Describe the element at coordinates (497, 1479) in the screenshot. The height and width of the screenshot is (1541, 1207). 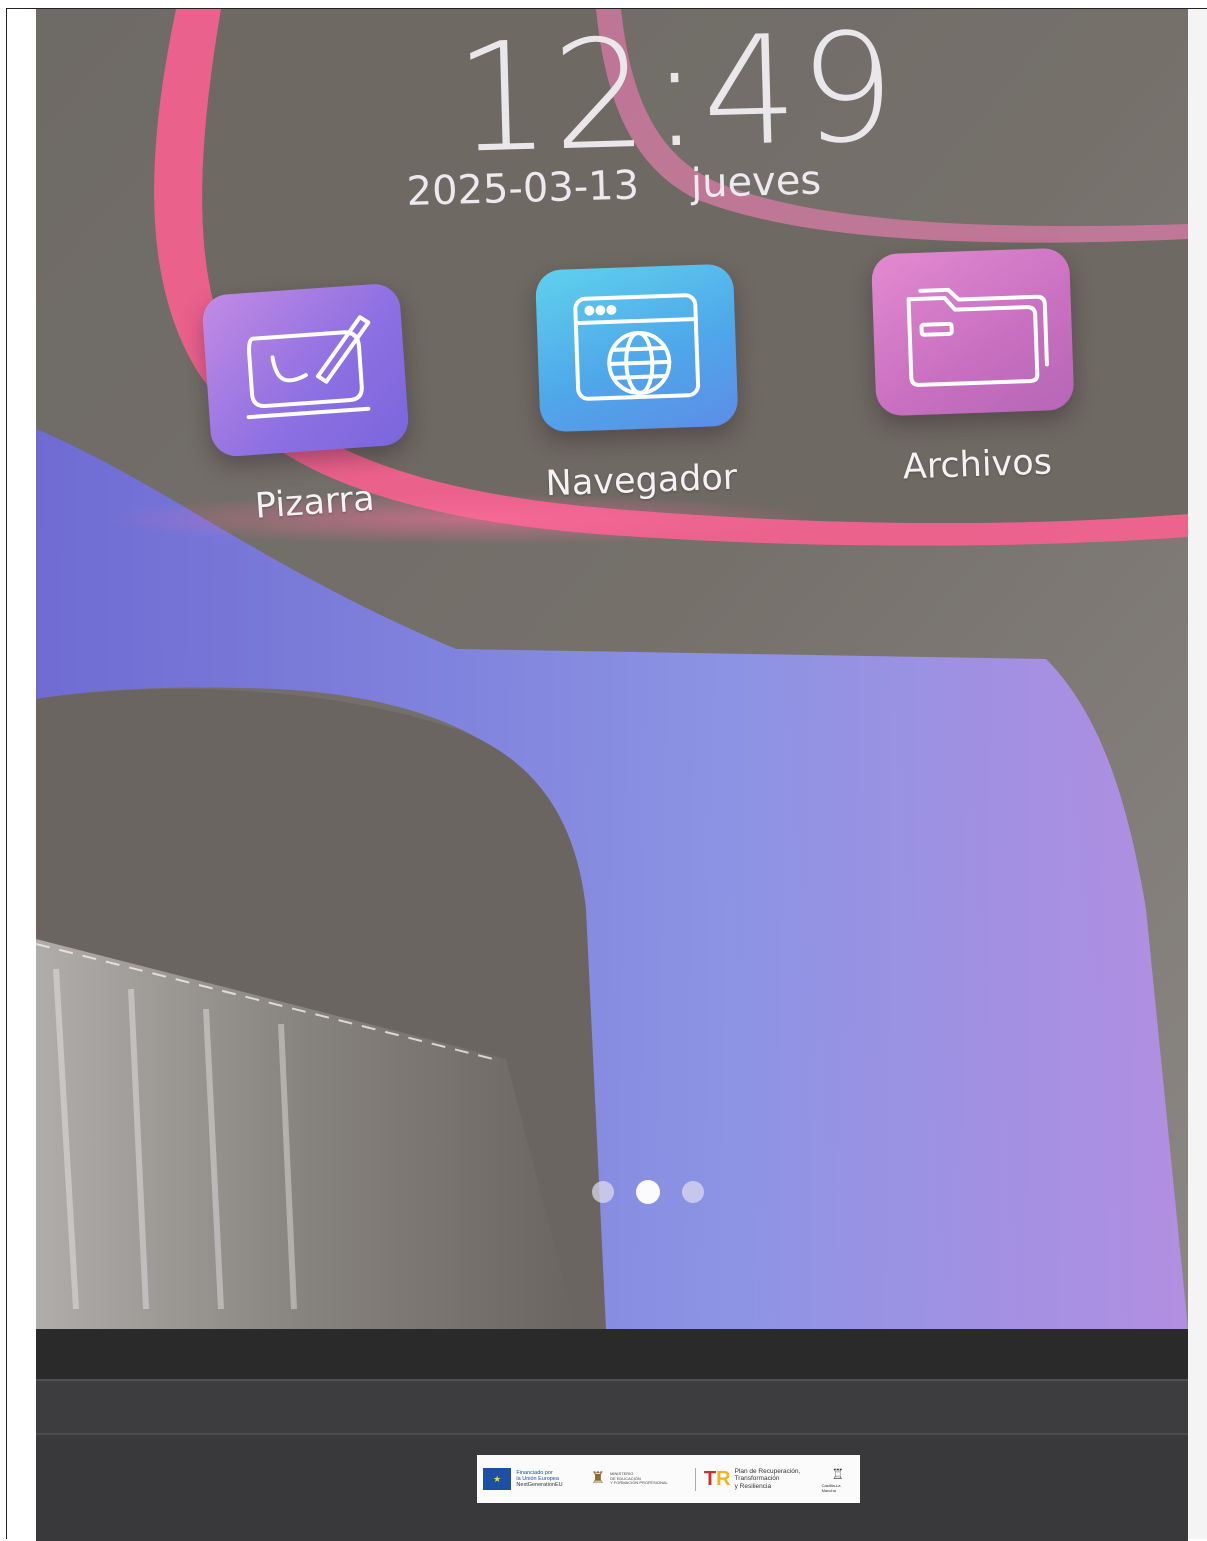
I see `eu-flag-icon: ★` at that location.